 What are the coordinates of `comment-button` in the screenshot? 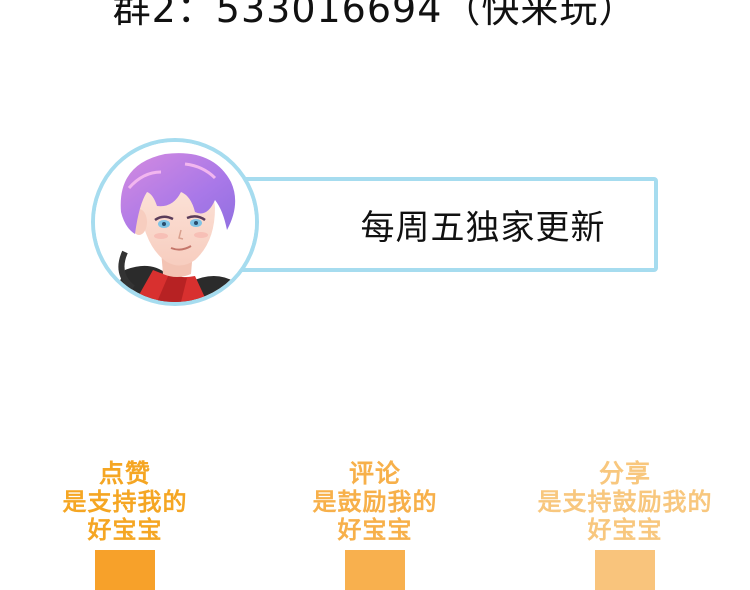 It's located at (375, 570).